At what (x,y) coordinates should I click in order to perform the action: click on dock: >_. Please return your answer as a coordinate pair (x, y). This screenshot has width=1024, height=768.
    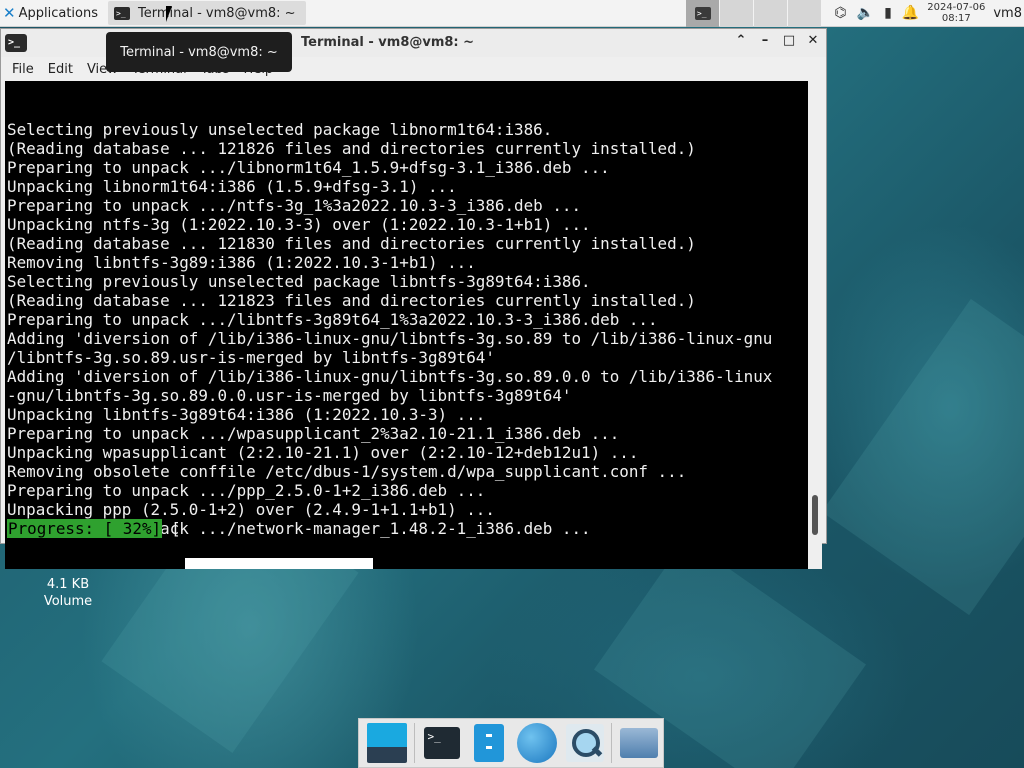
    Looking at the image, I should click on (511, 743).